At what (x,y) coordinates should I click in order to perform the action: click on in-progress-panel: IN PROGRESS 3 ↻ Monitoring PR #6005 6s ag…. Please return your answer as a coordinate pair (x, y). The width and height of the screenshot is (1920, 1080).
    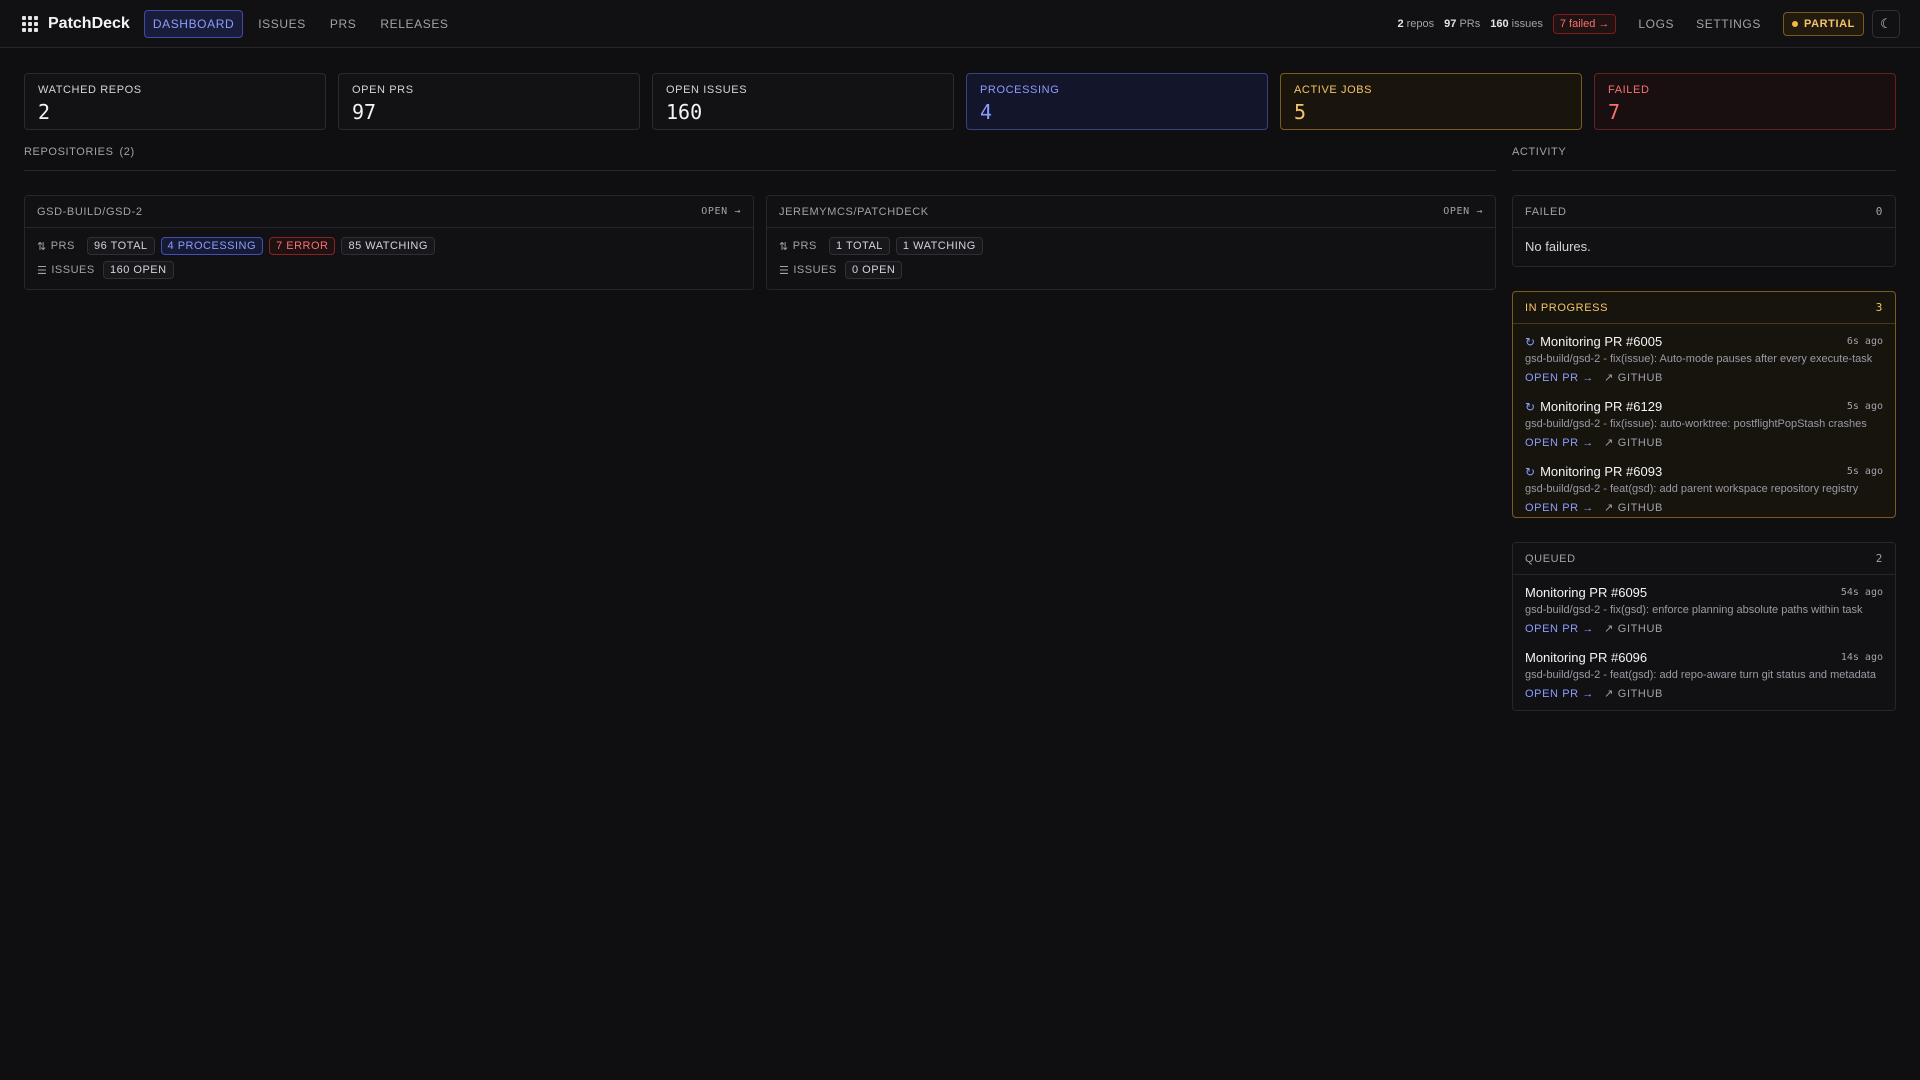
    Looking at the image, I should click on (1704, 404).